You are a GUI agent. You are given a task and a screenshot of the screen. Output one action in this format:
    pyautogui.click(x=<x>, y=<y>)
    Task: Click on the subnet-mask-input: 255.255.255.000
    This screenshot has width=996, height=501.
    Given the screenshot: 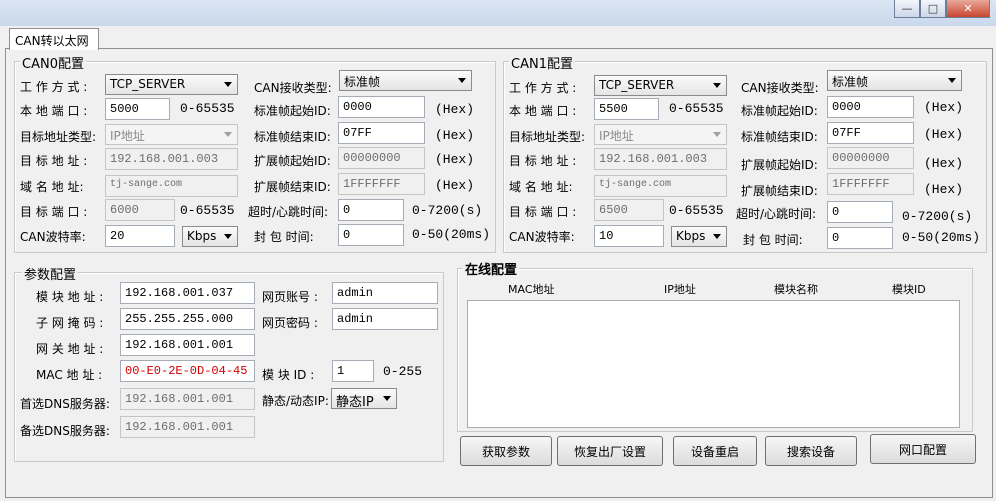 What is the action you would take?
    pyautogui.click(x=187, y=319)
    